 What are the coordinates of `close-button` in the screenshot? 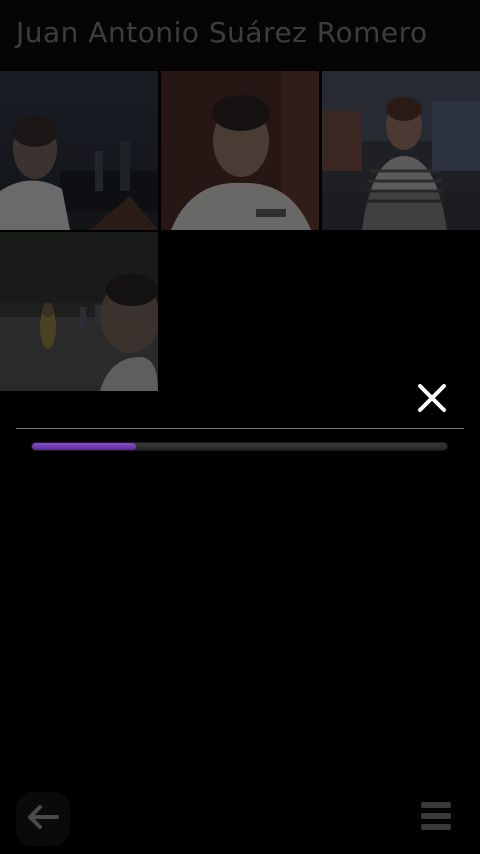 It's located at (432, 400).